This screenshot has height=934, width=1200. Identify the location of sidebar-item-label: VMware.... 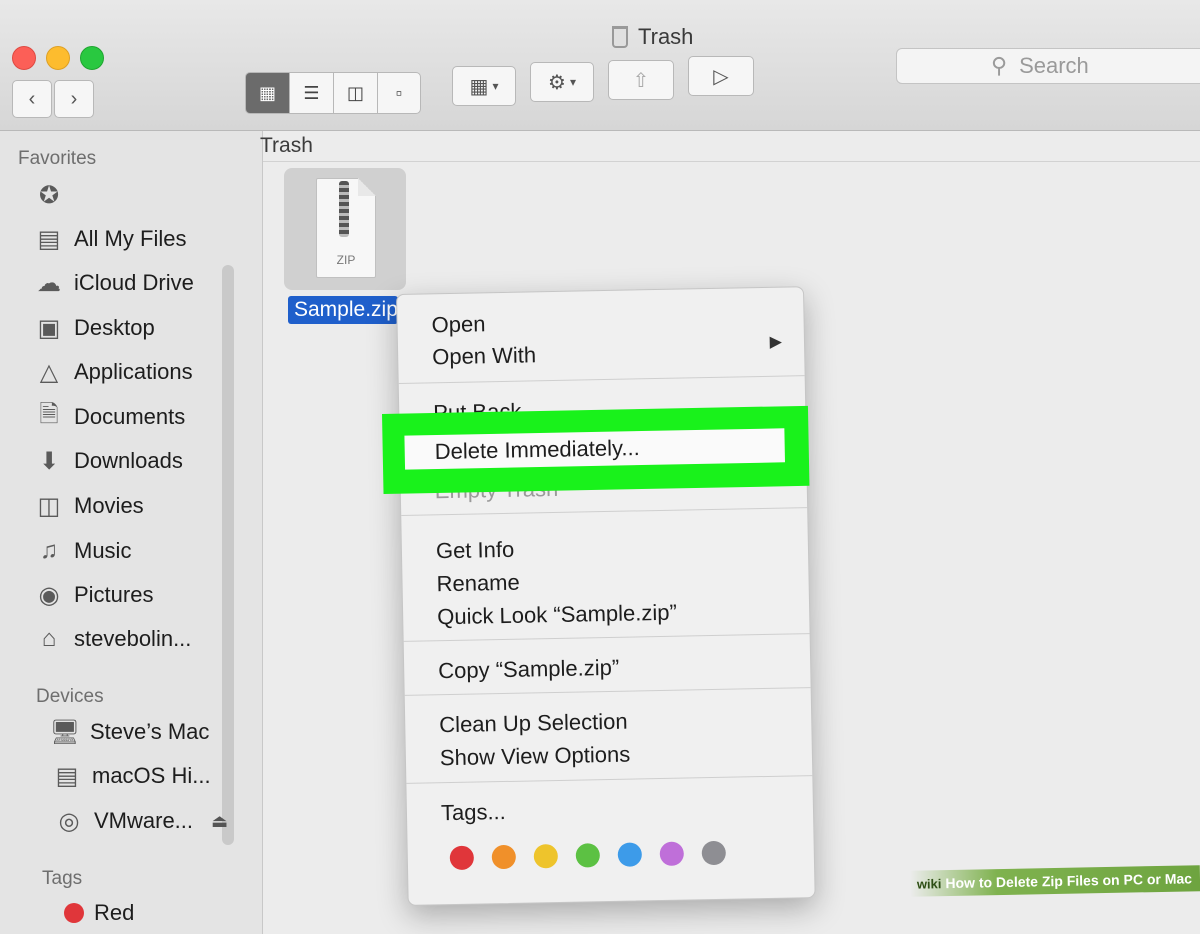
(144, 820).